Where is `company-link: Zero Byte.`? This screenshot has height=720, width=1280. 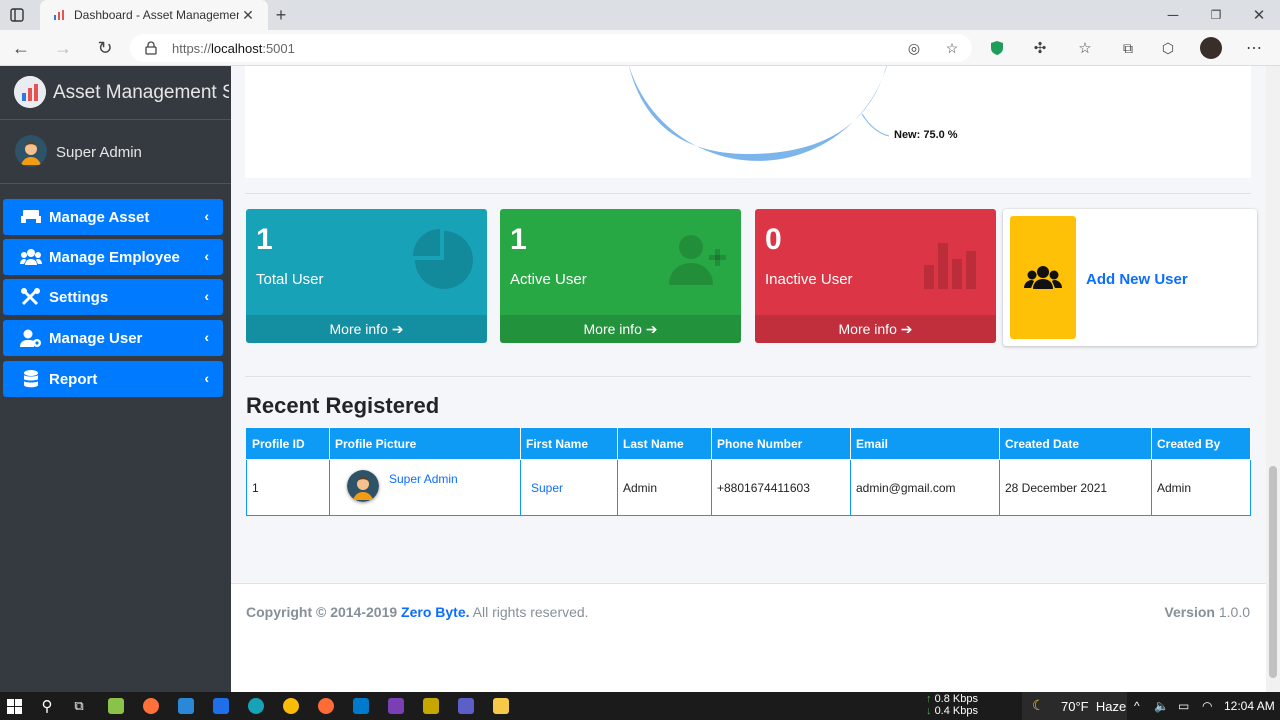
company-link: Zero Byte. is located at coordinates (435, 612).